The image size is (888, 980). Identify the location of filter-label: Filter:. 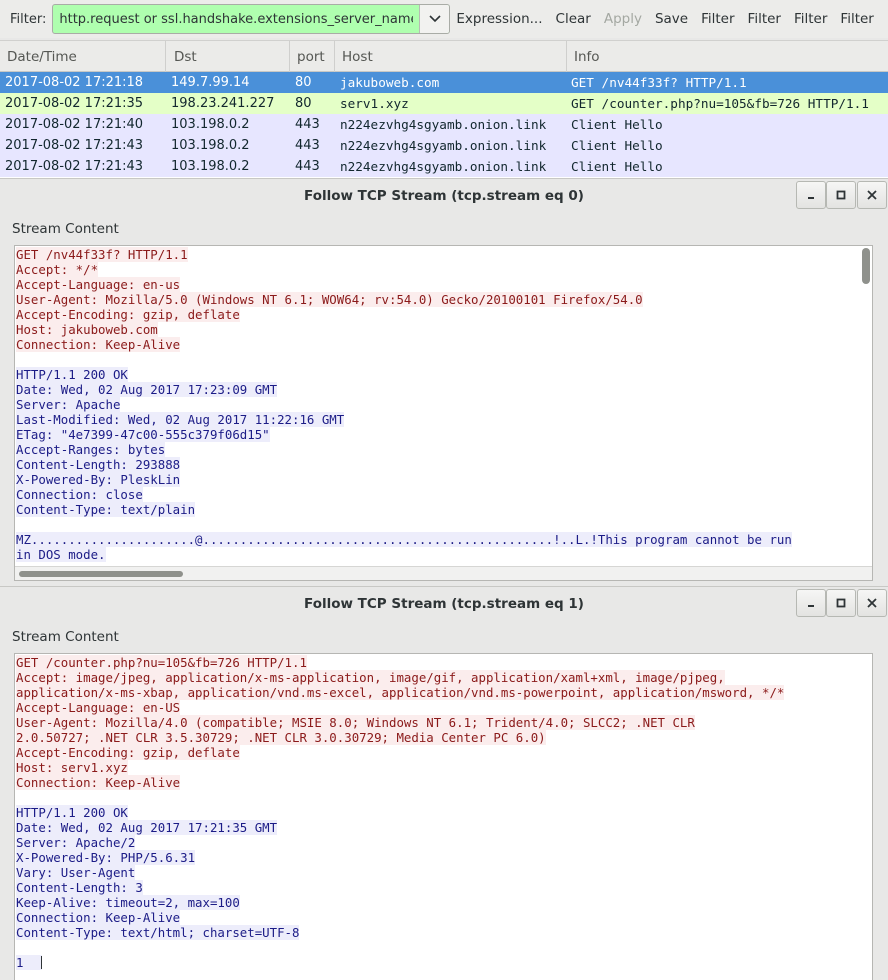
(28, 19).